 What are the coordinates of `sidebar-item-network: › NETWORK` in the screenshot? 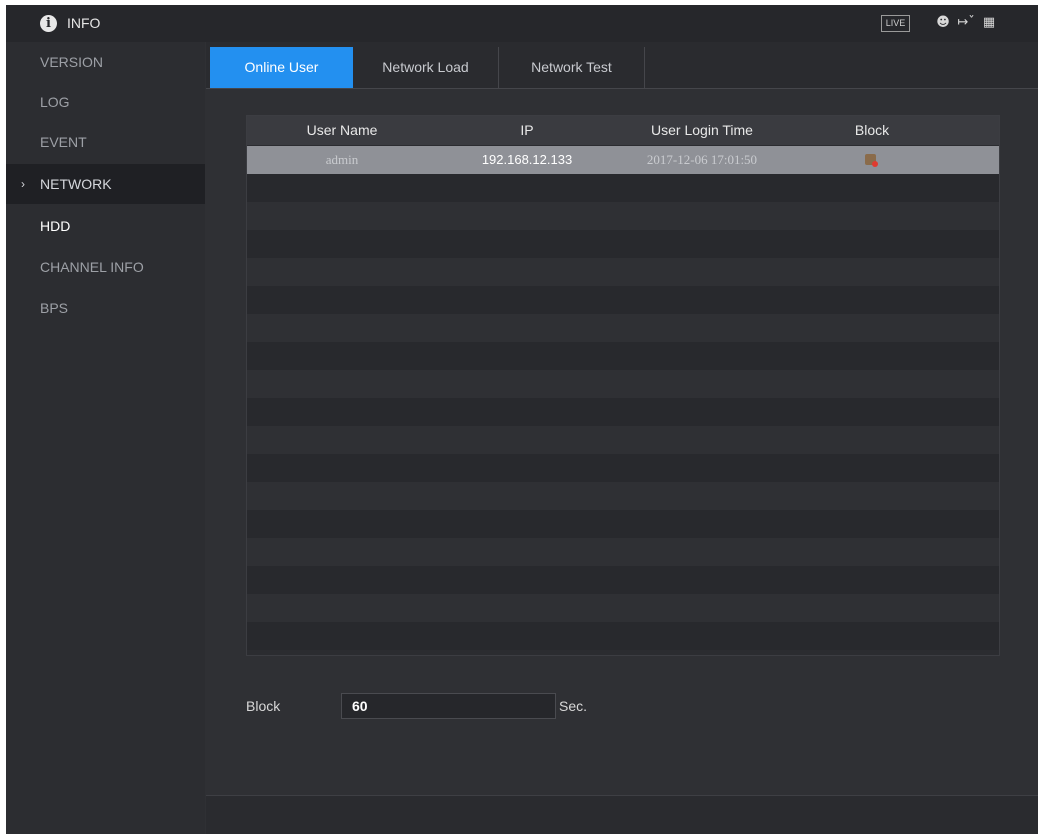 It's located at (105, 184).